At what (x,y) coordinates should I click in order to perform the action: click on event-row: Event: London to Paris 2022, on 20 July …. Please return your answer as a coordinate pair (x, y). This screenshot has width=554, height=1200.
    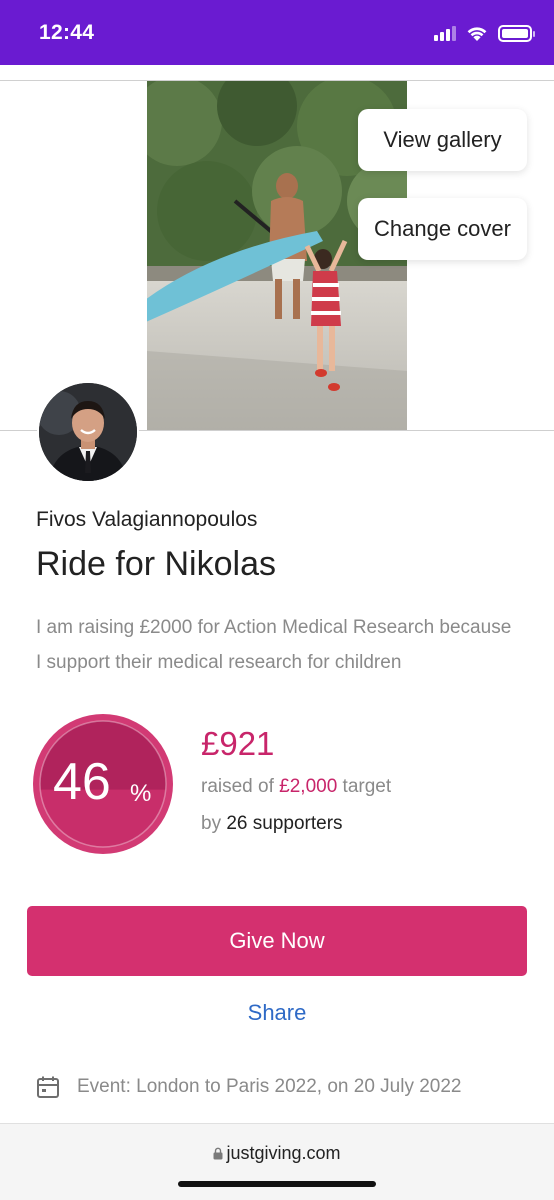
    Looking at the image, I should click on (249, 1087).